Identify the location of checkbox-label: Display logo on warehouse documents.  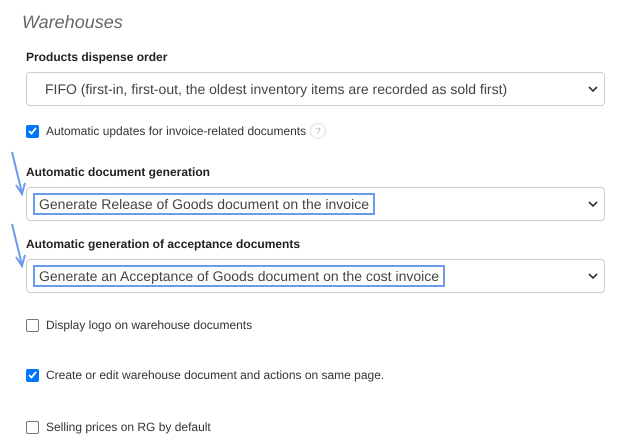
(149, 325).